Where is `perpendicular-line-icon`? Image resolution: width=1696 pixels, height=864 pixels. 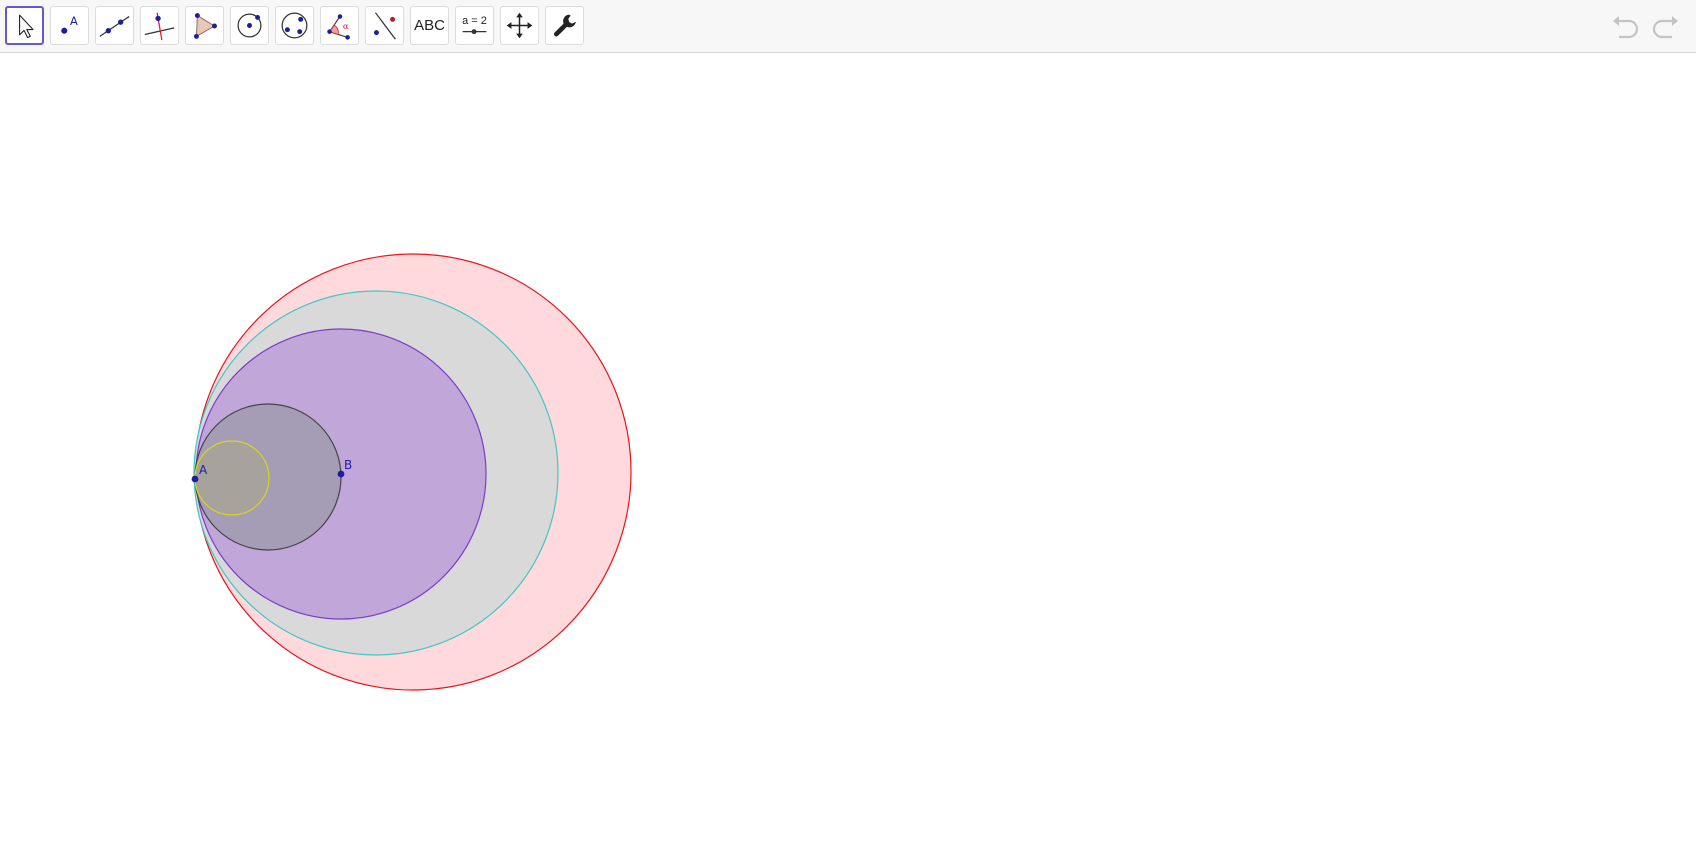 perpendicular-line-icon is located at coordinates (159, 26).